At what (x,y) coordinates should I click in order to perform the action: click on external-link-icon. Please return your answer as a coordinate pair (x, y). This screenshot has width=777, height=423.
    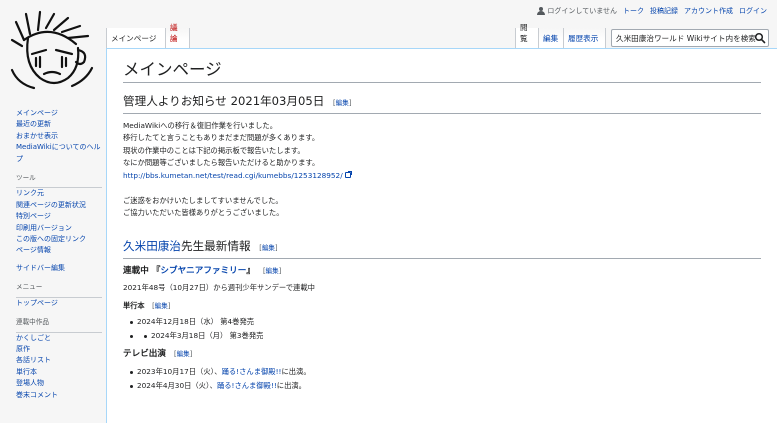
    Looking at the image, I should click on (348, 174).